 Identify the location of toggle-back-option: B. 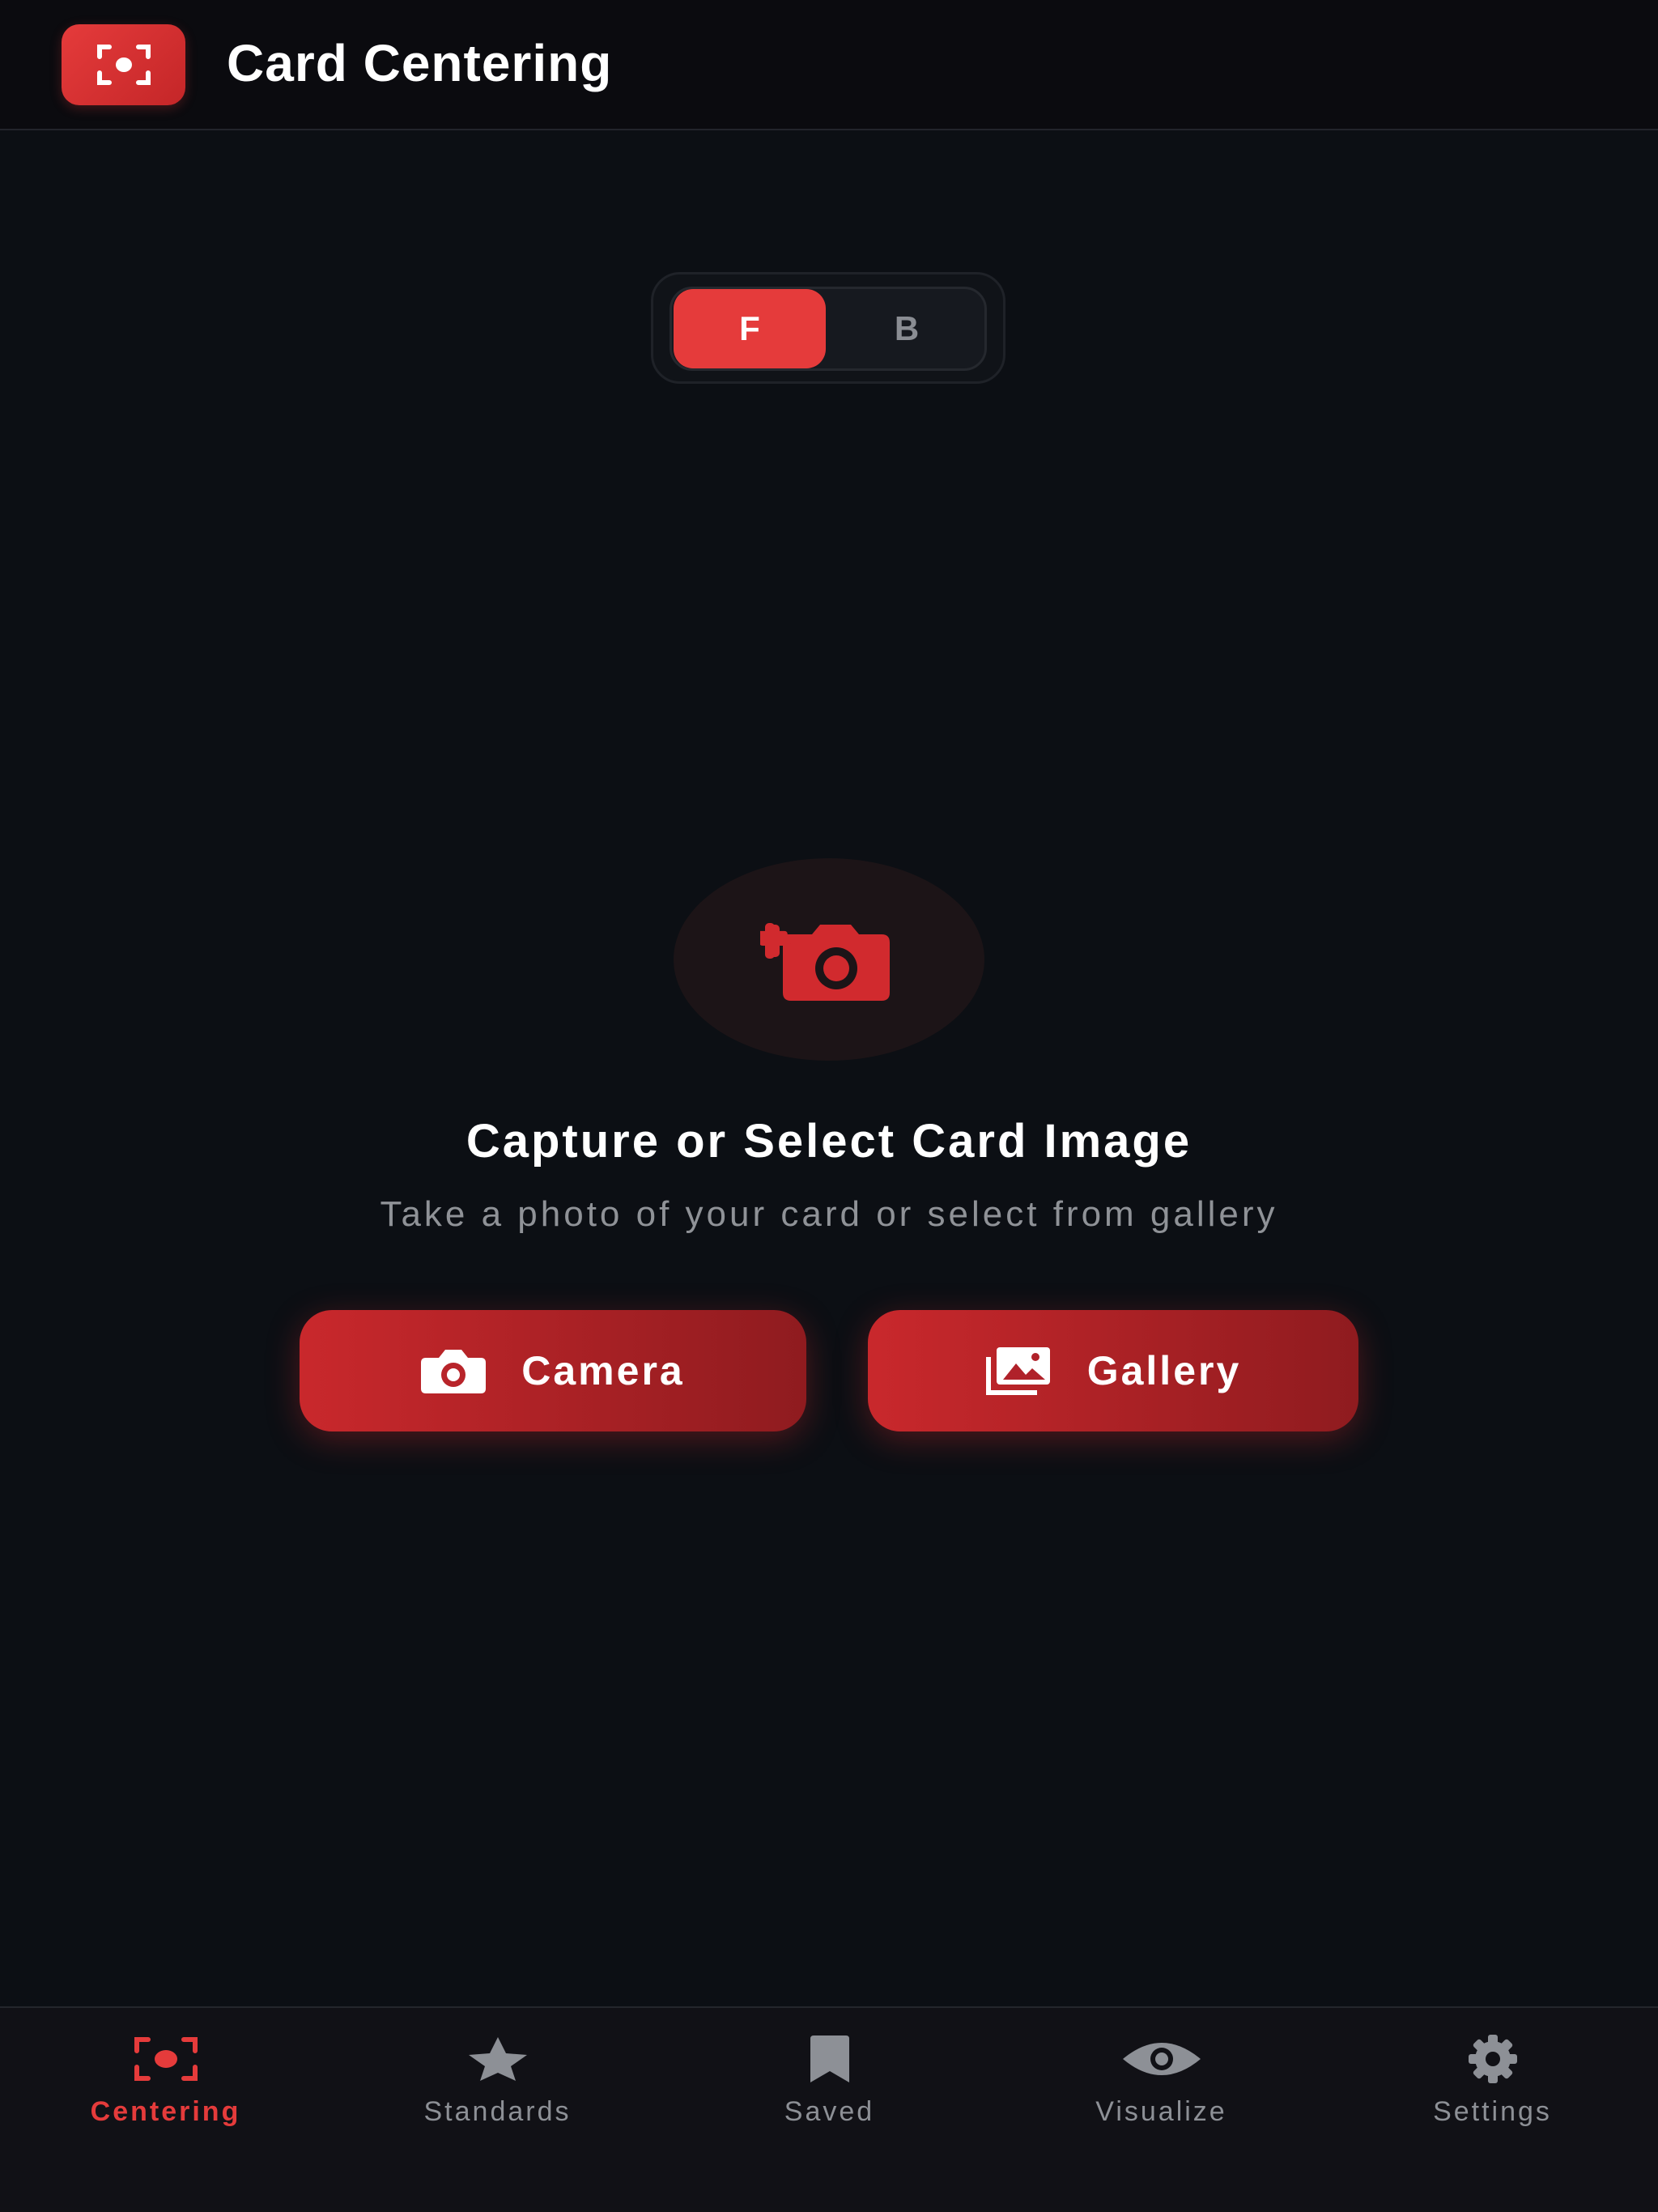
(907, 328).